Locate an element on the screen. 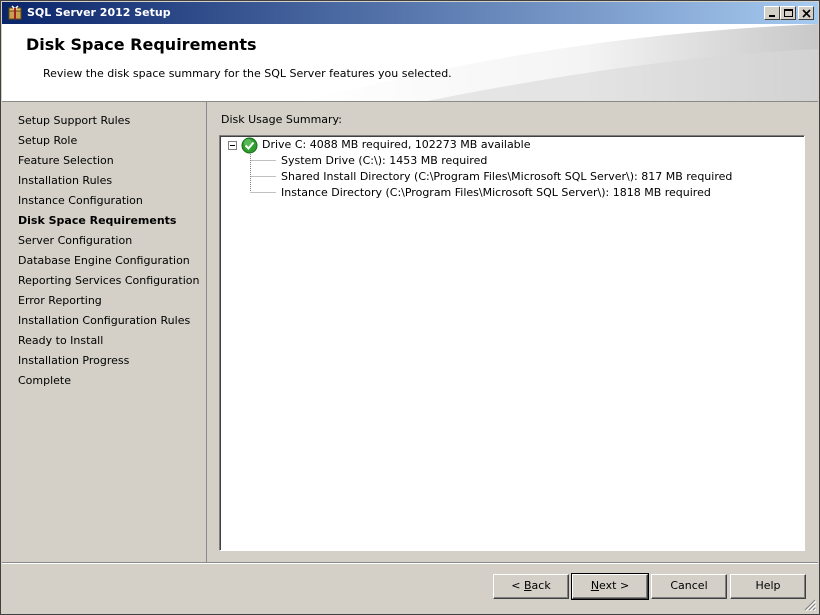 This screenshot has height=615, width=820. sidebar-item-instance-configuration: Instance Configuration is located at coordinates (108, 203).